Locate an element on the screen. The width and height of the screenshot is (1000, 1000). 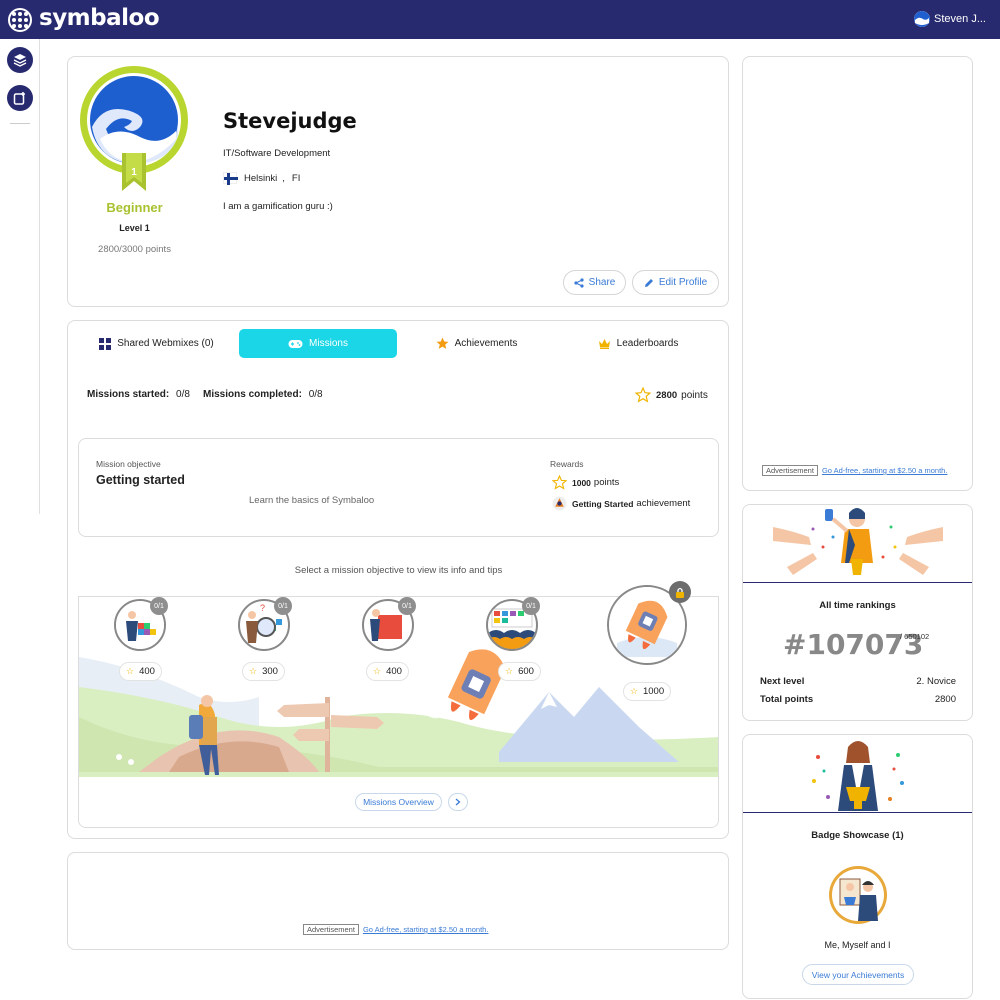
tab-shared-webmixes: Shared Webmixes (0) is located at coordinates (156, 343).